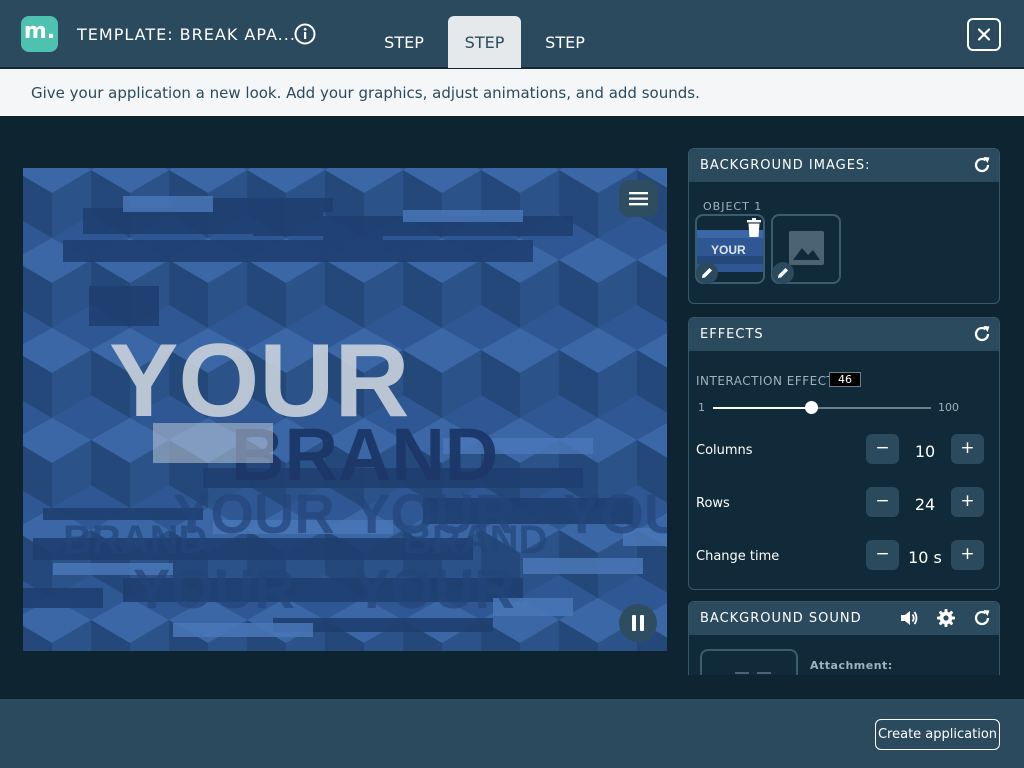 Image resolution: width=1024 pixels, height=768 pixels. I want to click on attachment-label: Attachment:, so click(851, 665).